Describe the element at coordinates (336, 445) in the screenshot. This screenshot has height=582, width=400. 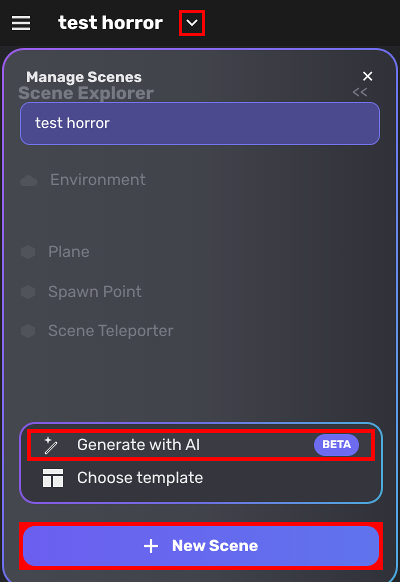
I see `beta-badge: BETA` at that location.